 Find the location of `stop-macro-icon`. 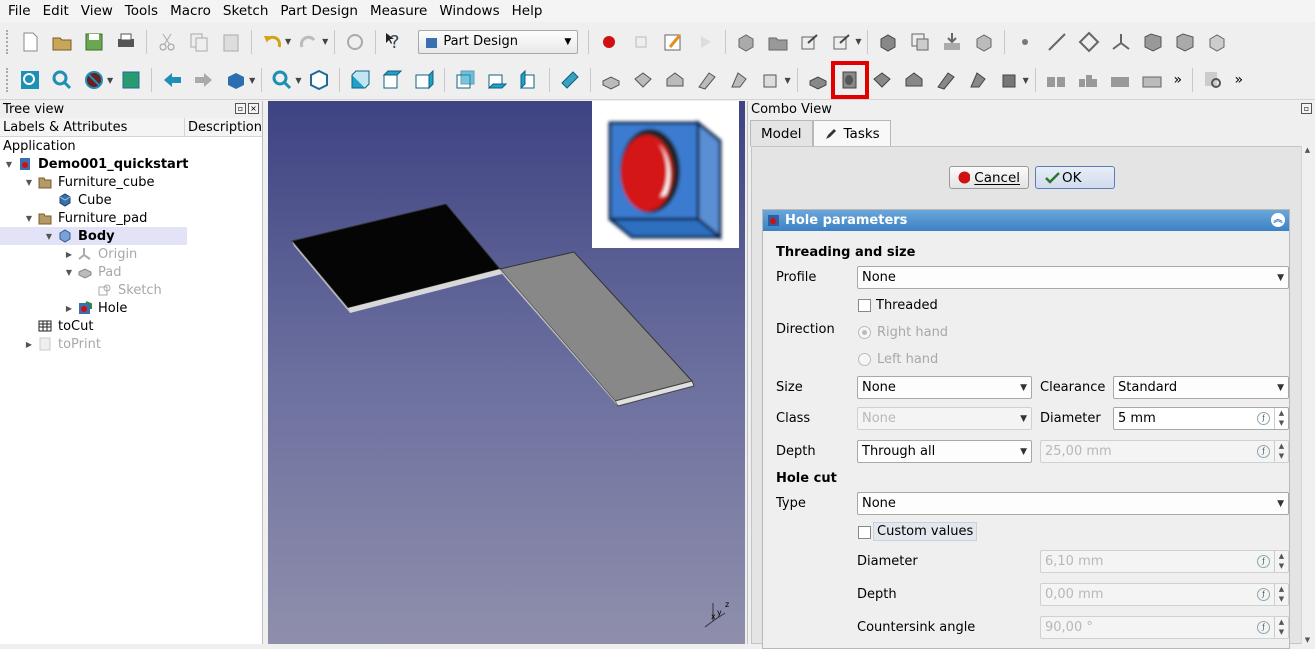

stop-macro-icon is located at coordinates (641, 42).